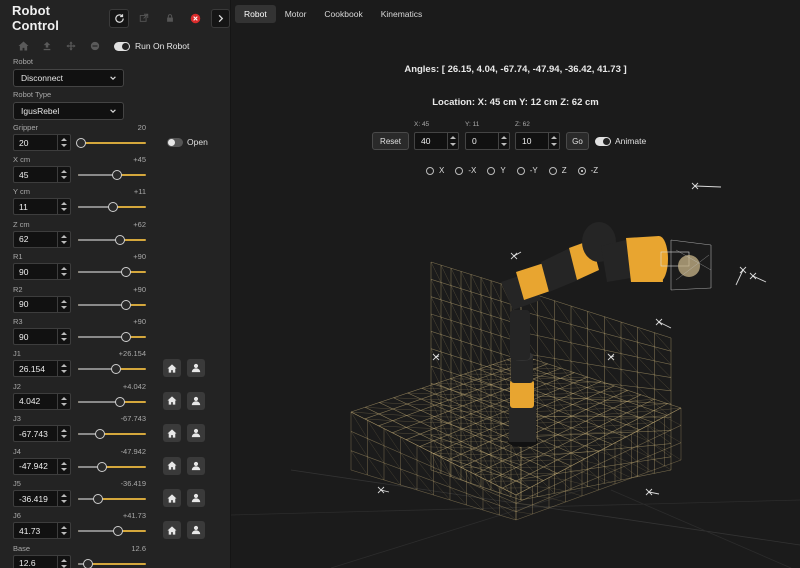 This screenshot has height=568, width=800. I want to click on robot-select: Disconnect, so click(68, 78).